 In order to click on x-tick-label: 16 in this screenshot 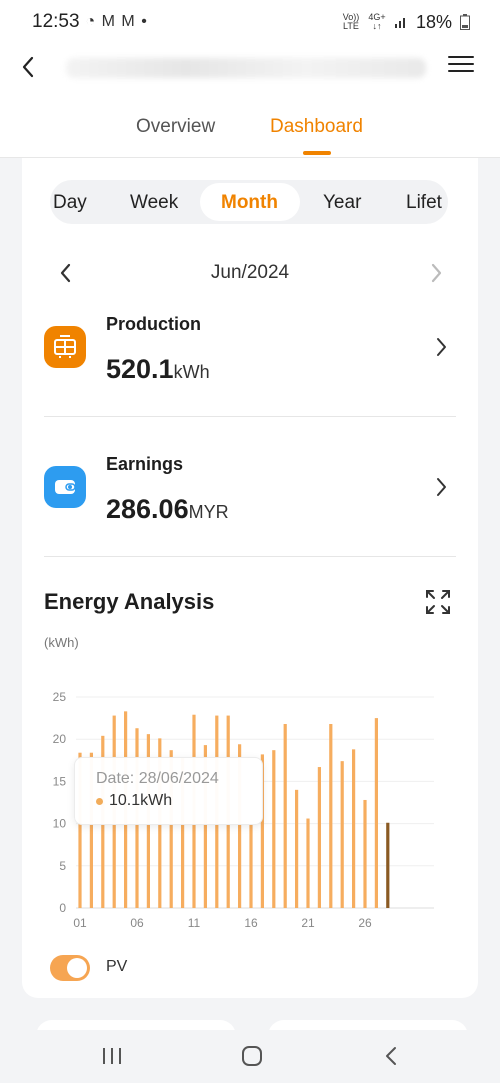, I will do `click(251, 923)`.